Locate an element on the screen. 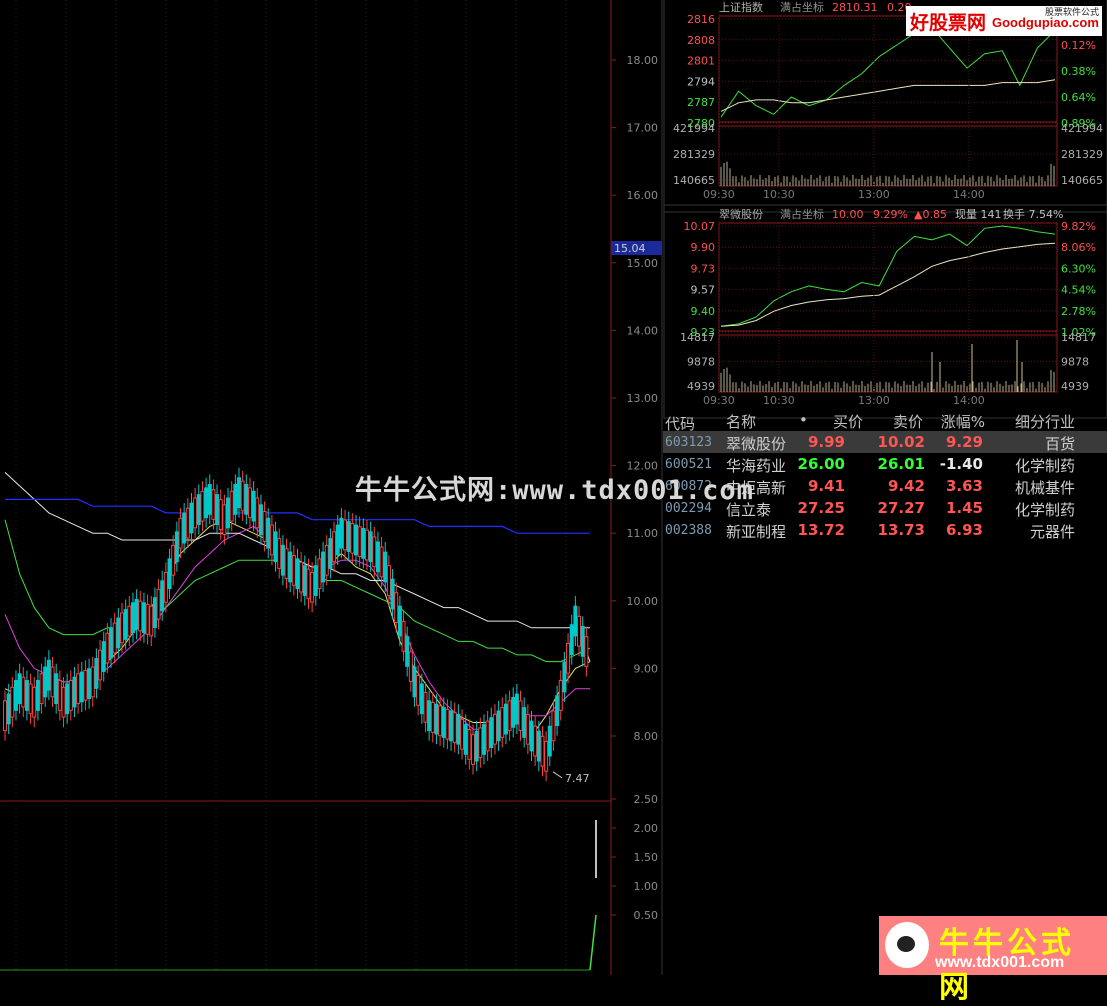 The image size is (1107, 1006). logo-sub-text: 股票软件公式 is located at coordinates (1071, 13).